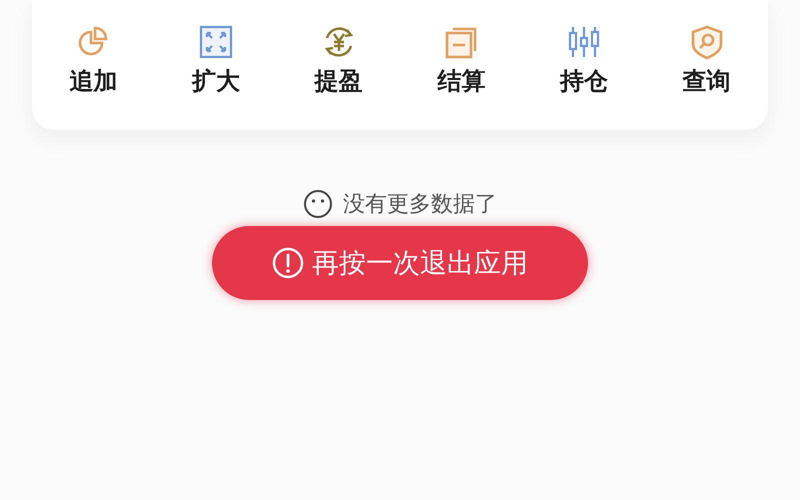 Image resolution: width=800 pixels, height=500 pixels. I want to click on shield-search-icon, so click(706, 42).